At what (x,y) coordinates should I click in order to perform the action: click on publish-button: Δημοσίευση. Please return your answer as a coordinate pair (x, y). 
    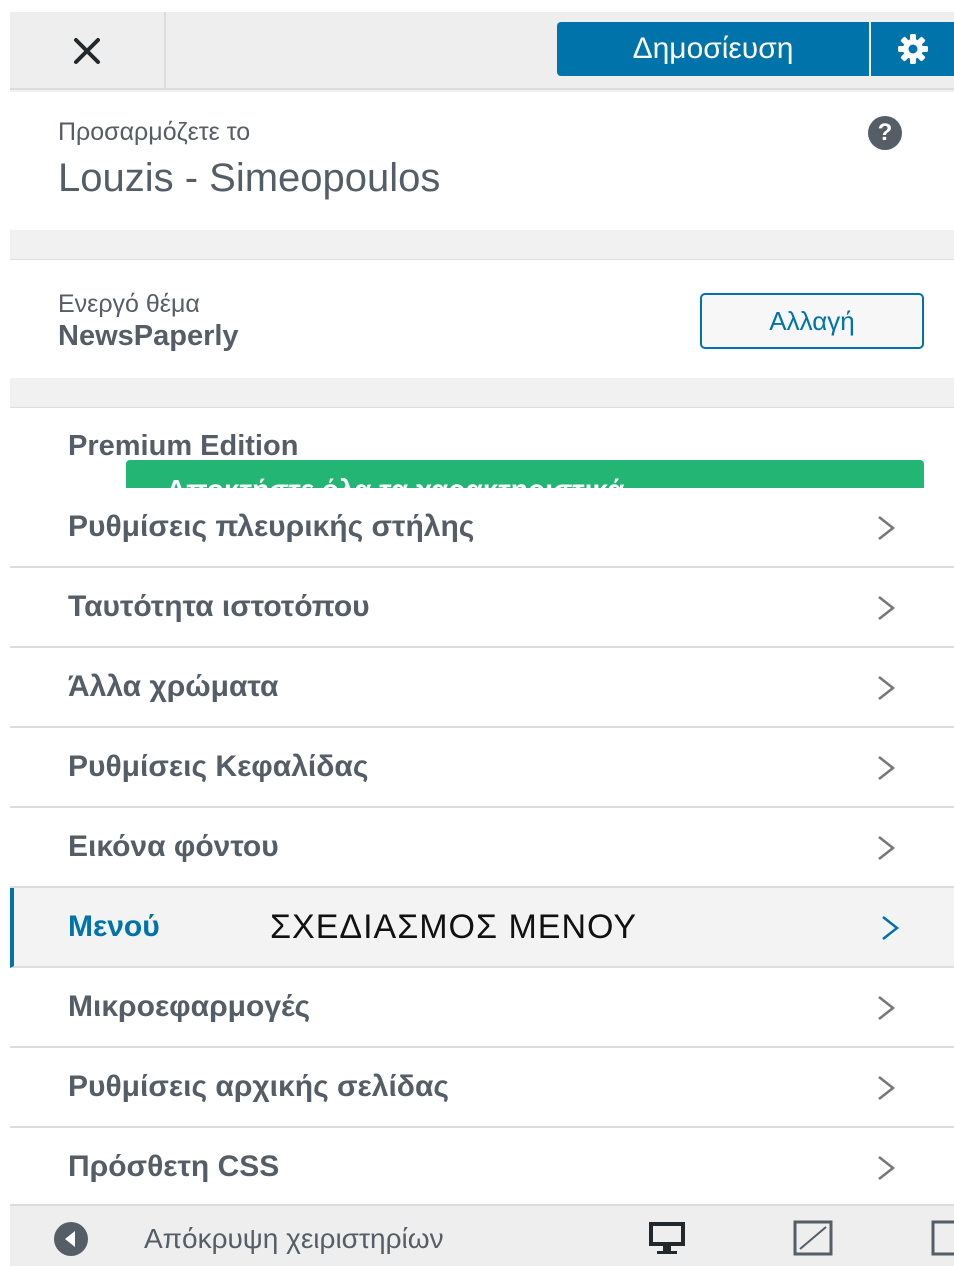
    Looking at the image, I should click on (713, 49).